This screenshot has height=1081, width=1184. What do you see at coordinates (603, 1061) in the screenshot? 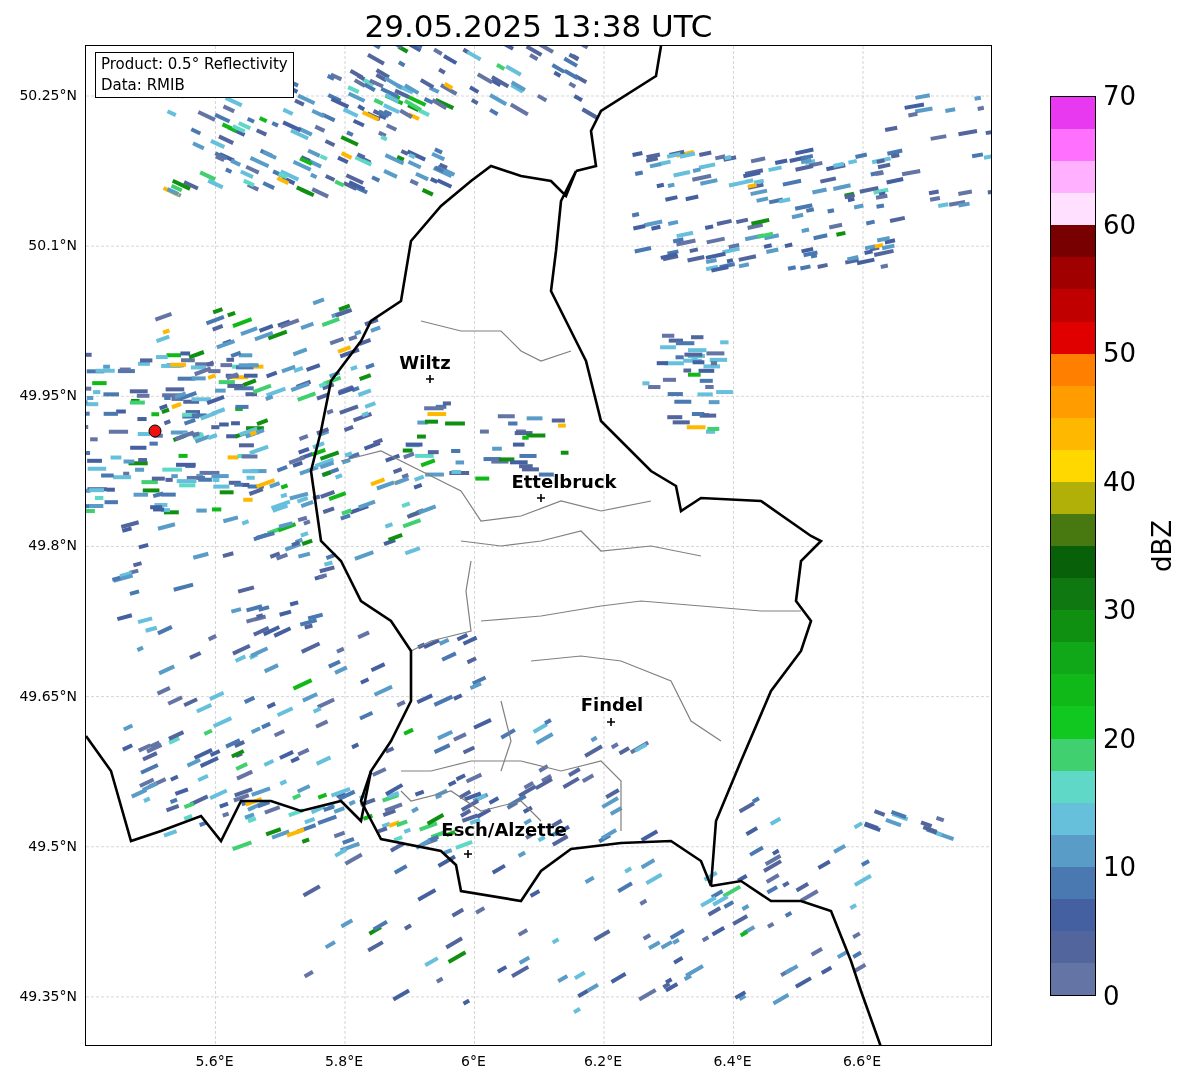
I see `longitude-label: 6.2°E` at bounding box center [603, 1061].